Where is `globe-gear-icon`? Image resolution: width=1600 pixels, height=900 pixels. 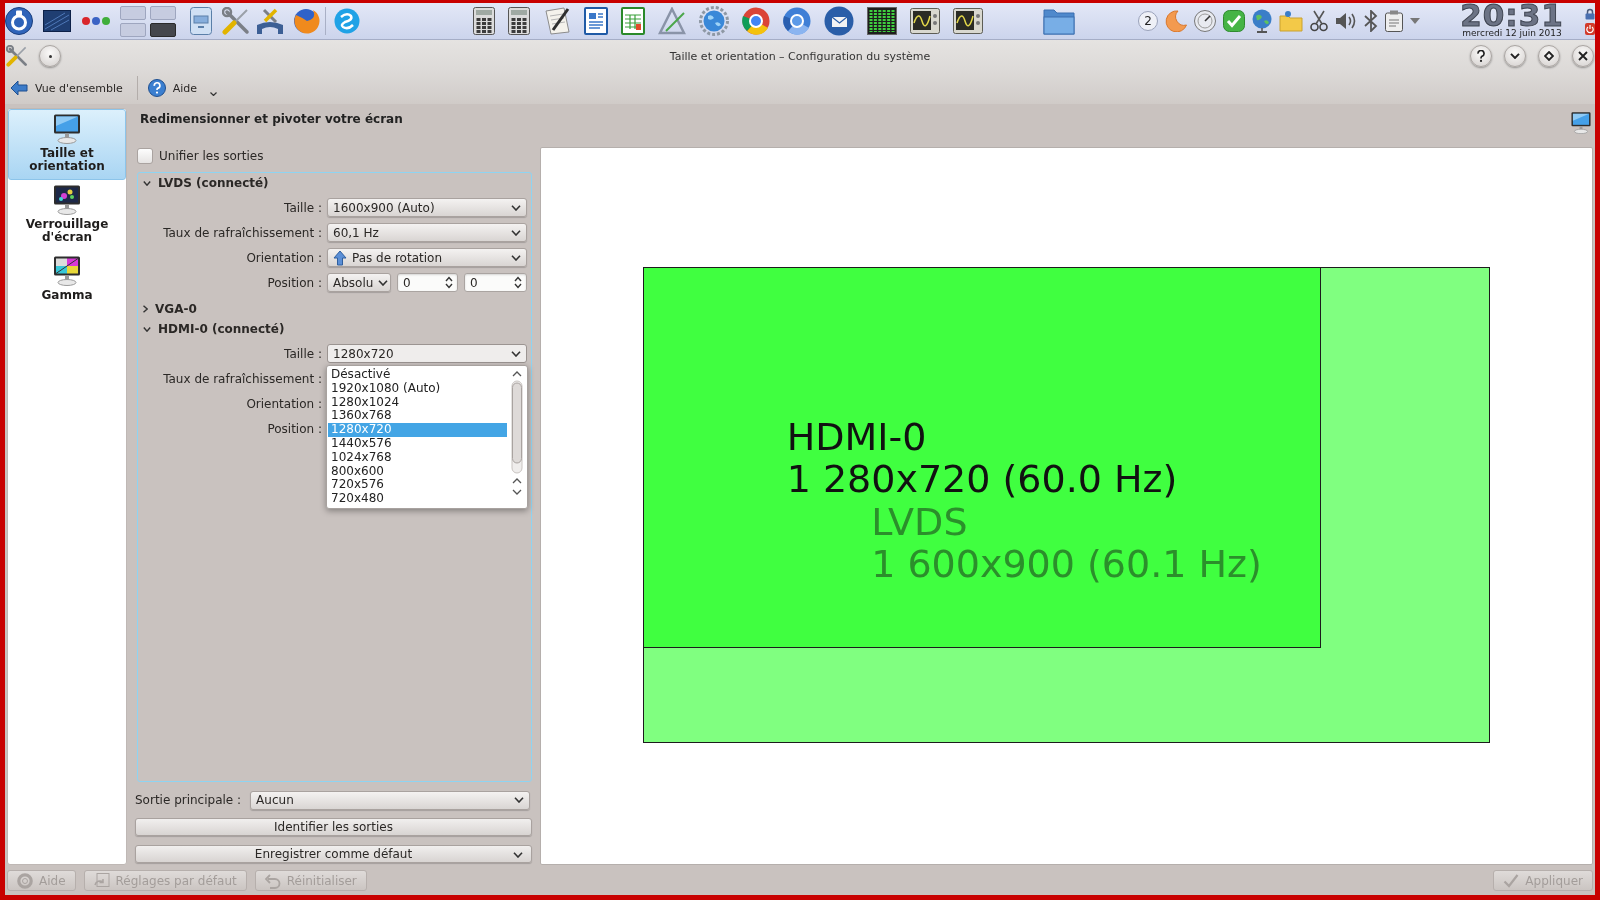
globe-gear-icon is located at coordinates (714, 21).